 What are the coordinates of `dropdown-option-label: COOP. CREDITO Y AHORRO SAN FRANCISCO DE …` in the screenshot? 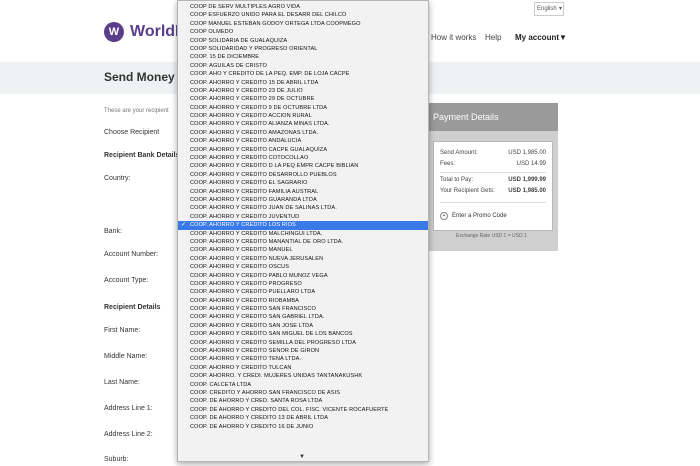 It's located at (265, 392).